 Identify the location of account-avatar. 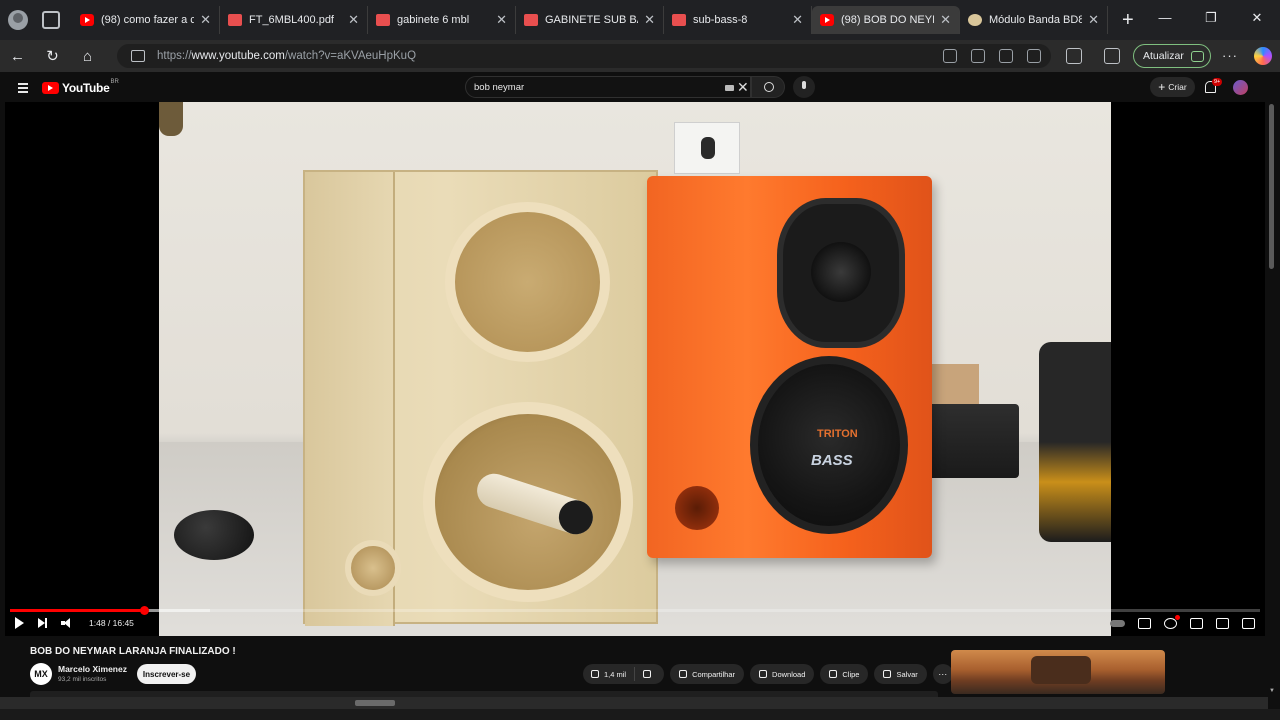
(1240, 87).